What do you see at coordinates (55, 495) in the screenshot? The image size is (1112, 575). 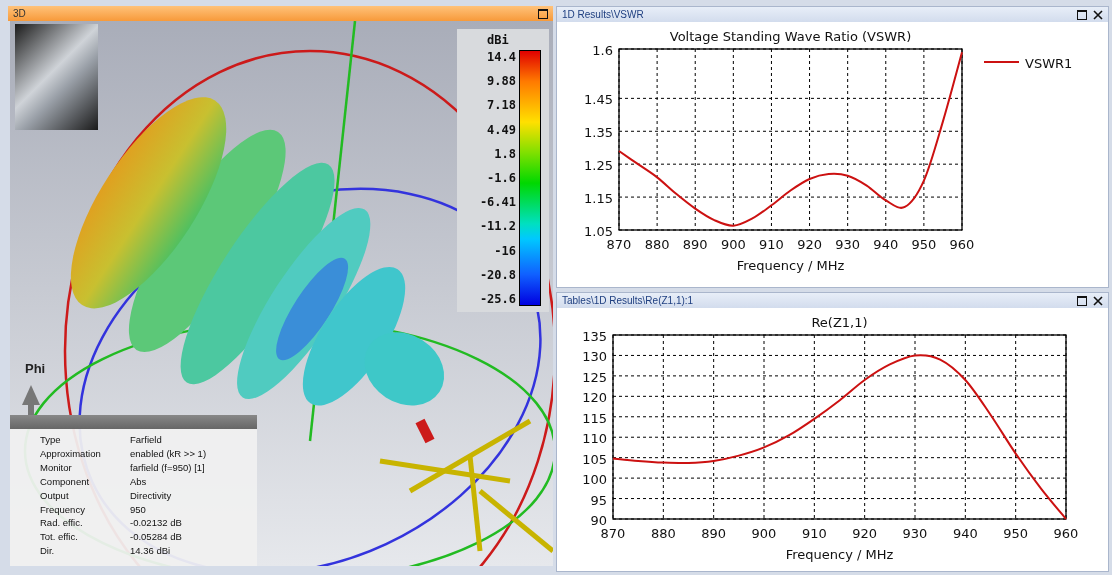 I see `info-label: Output` at bounding box center [55, 495].